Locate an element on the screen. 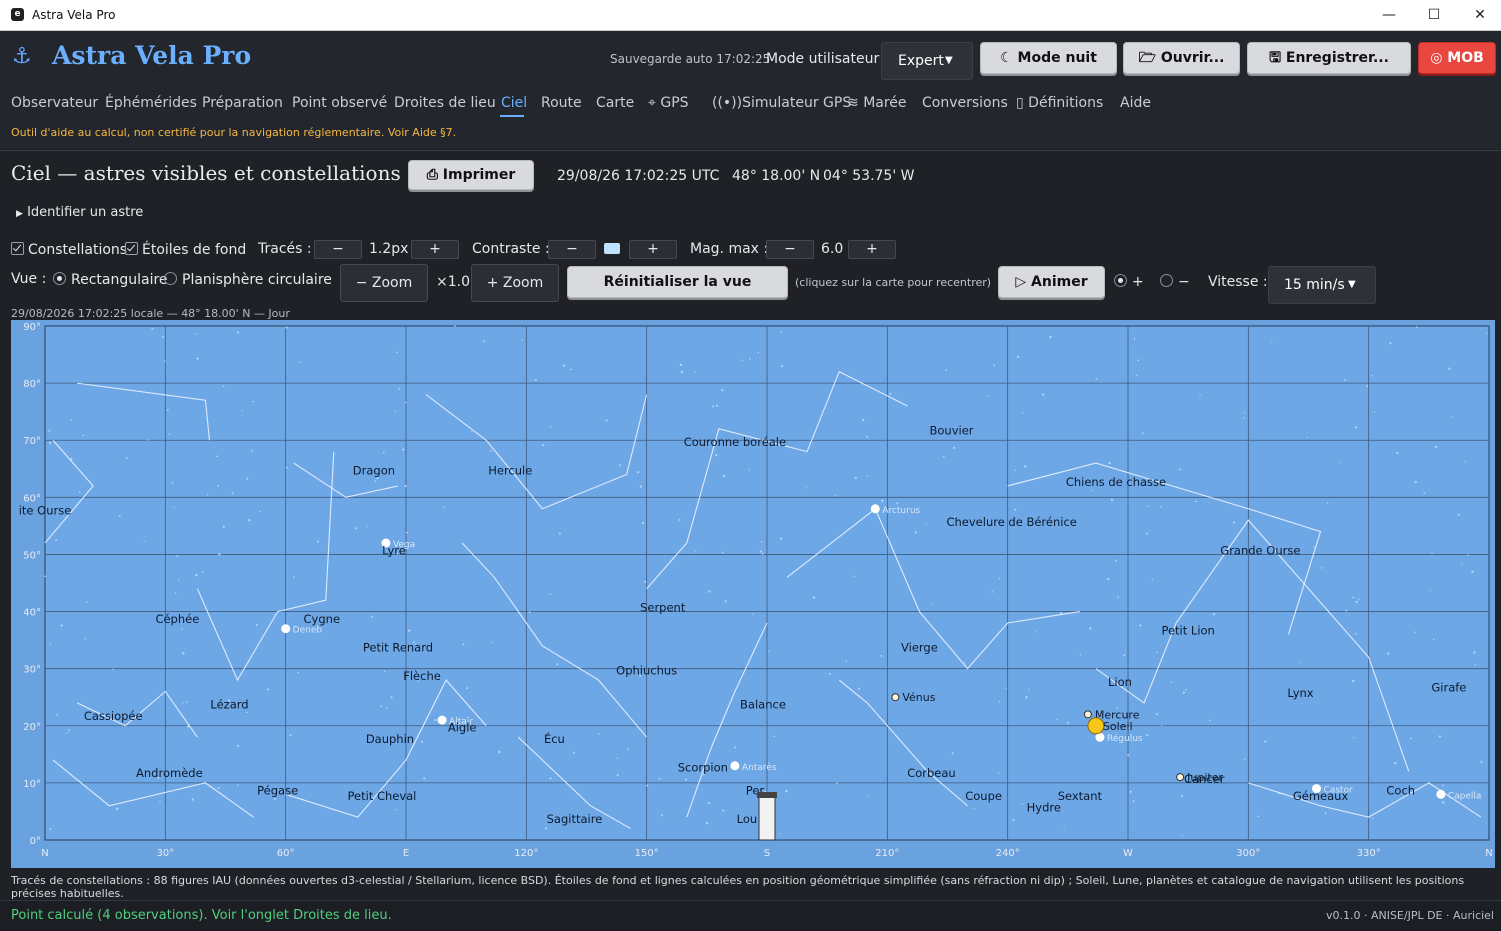  constellation-label: ite Ourse is located at coordinates (45, 510).